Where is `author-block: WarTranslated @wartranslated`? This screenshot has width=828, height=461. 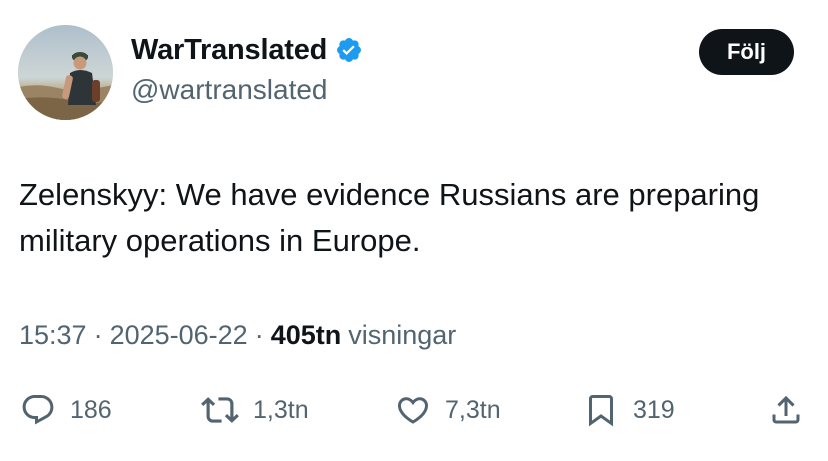 author-block: WarTranslated @wartranslated is located at coordinates (247, 68).